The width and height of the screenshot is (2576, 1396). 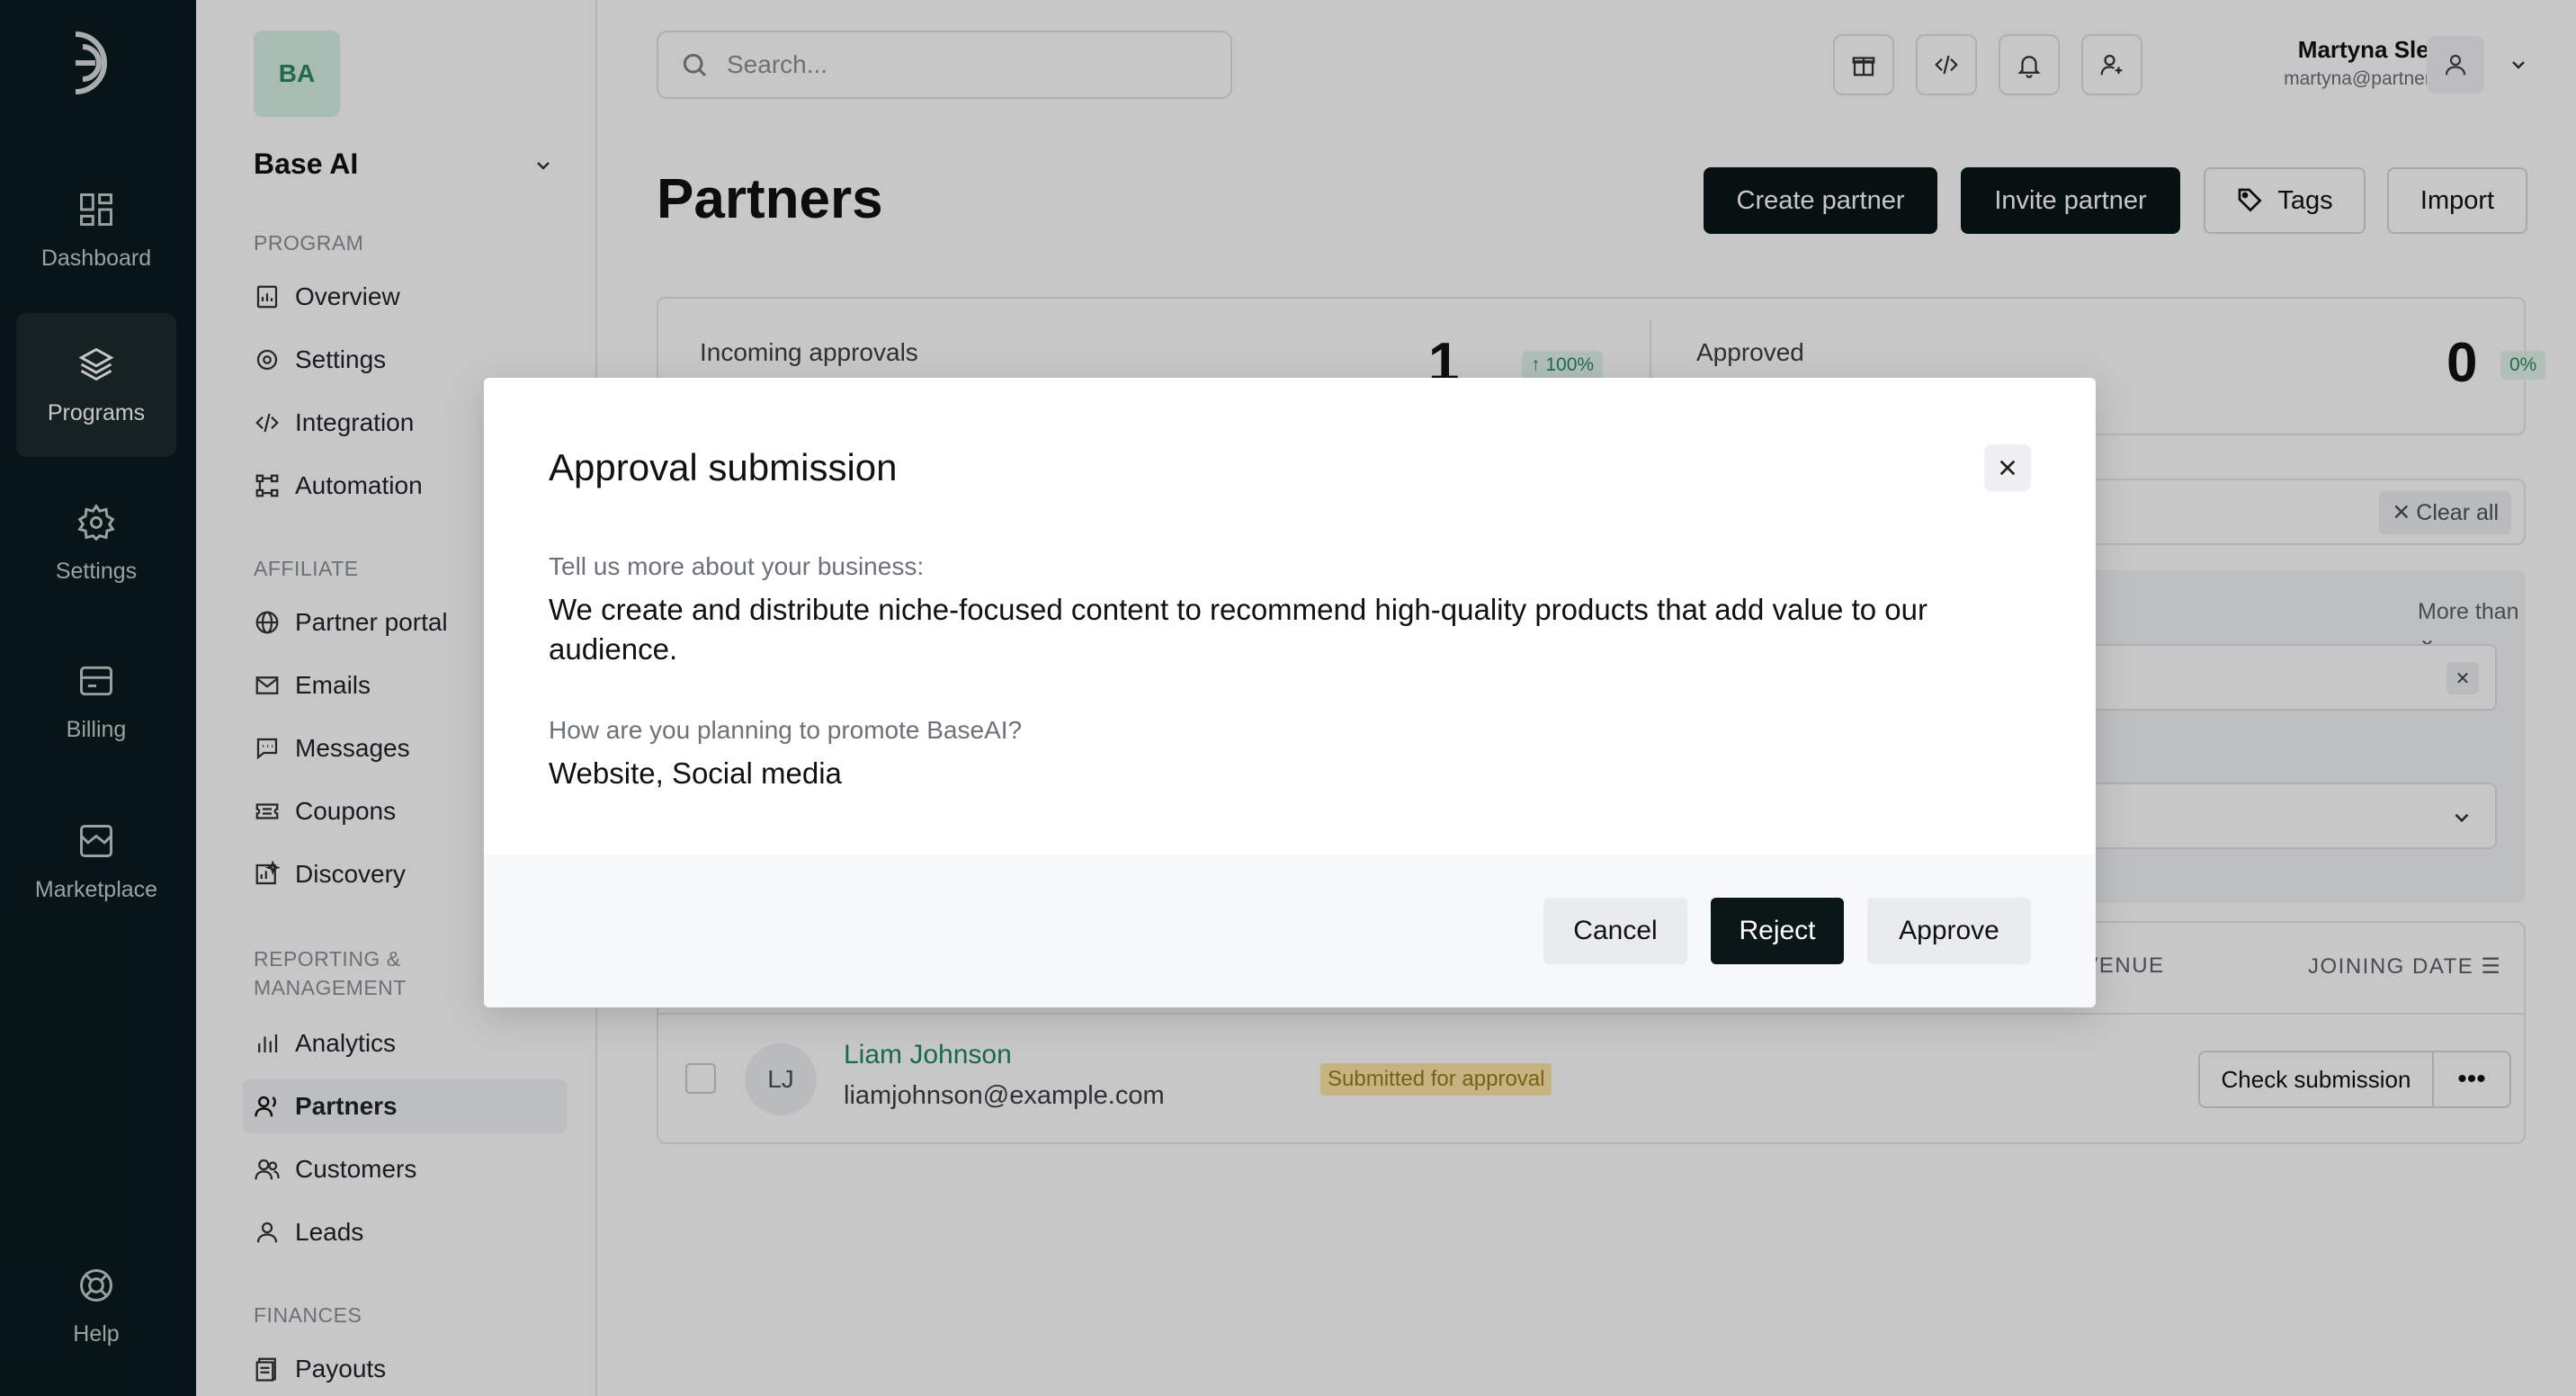 I want to click on modal-footer, so click(x=1290, y=931).